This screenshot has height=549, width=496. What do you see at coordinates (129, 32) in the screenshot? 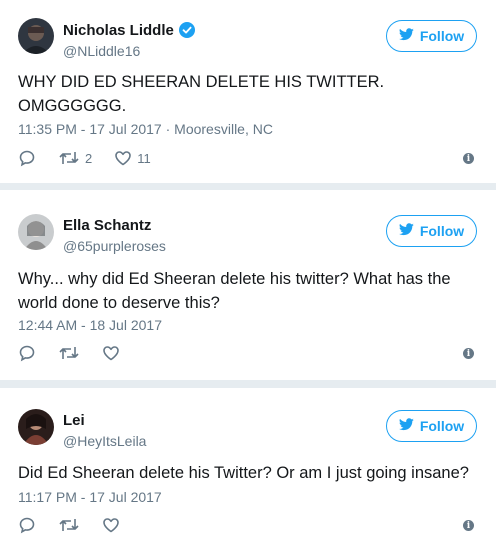
I see `user-name: Nicholas Liddle` at bounding box center [129, 32].